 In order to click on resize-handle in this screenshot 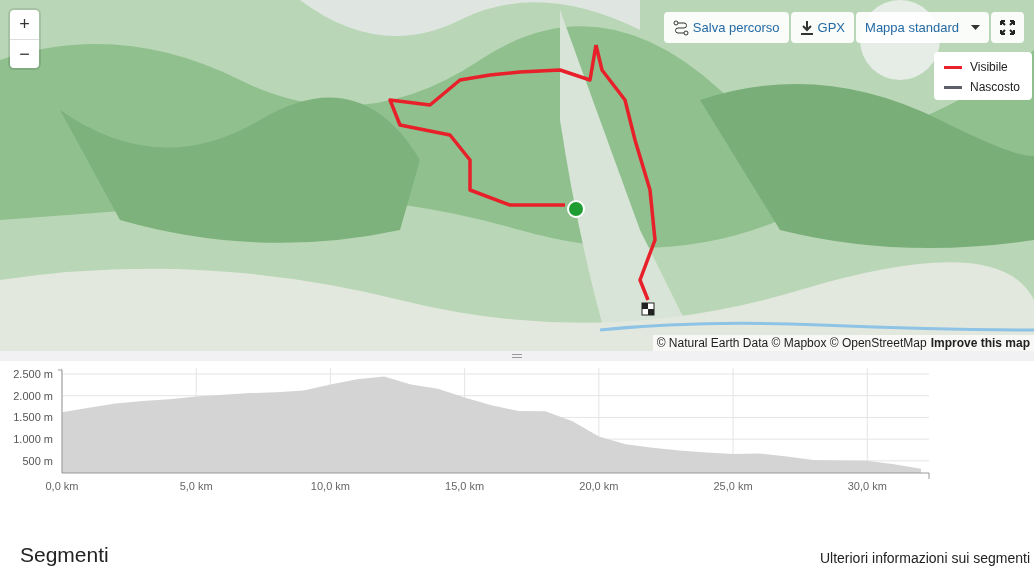, I will do `click(517, 356)`.